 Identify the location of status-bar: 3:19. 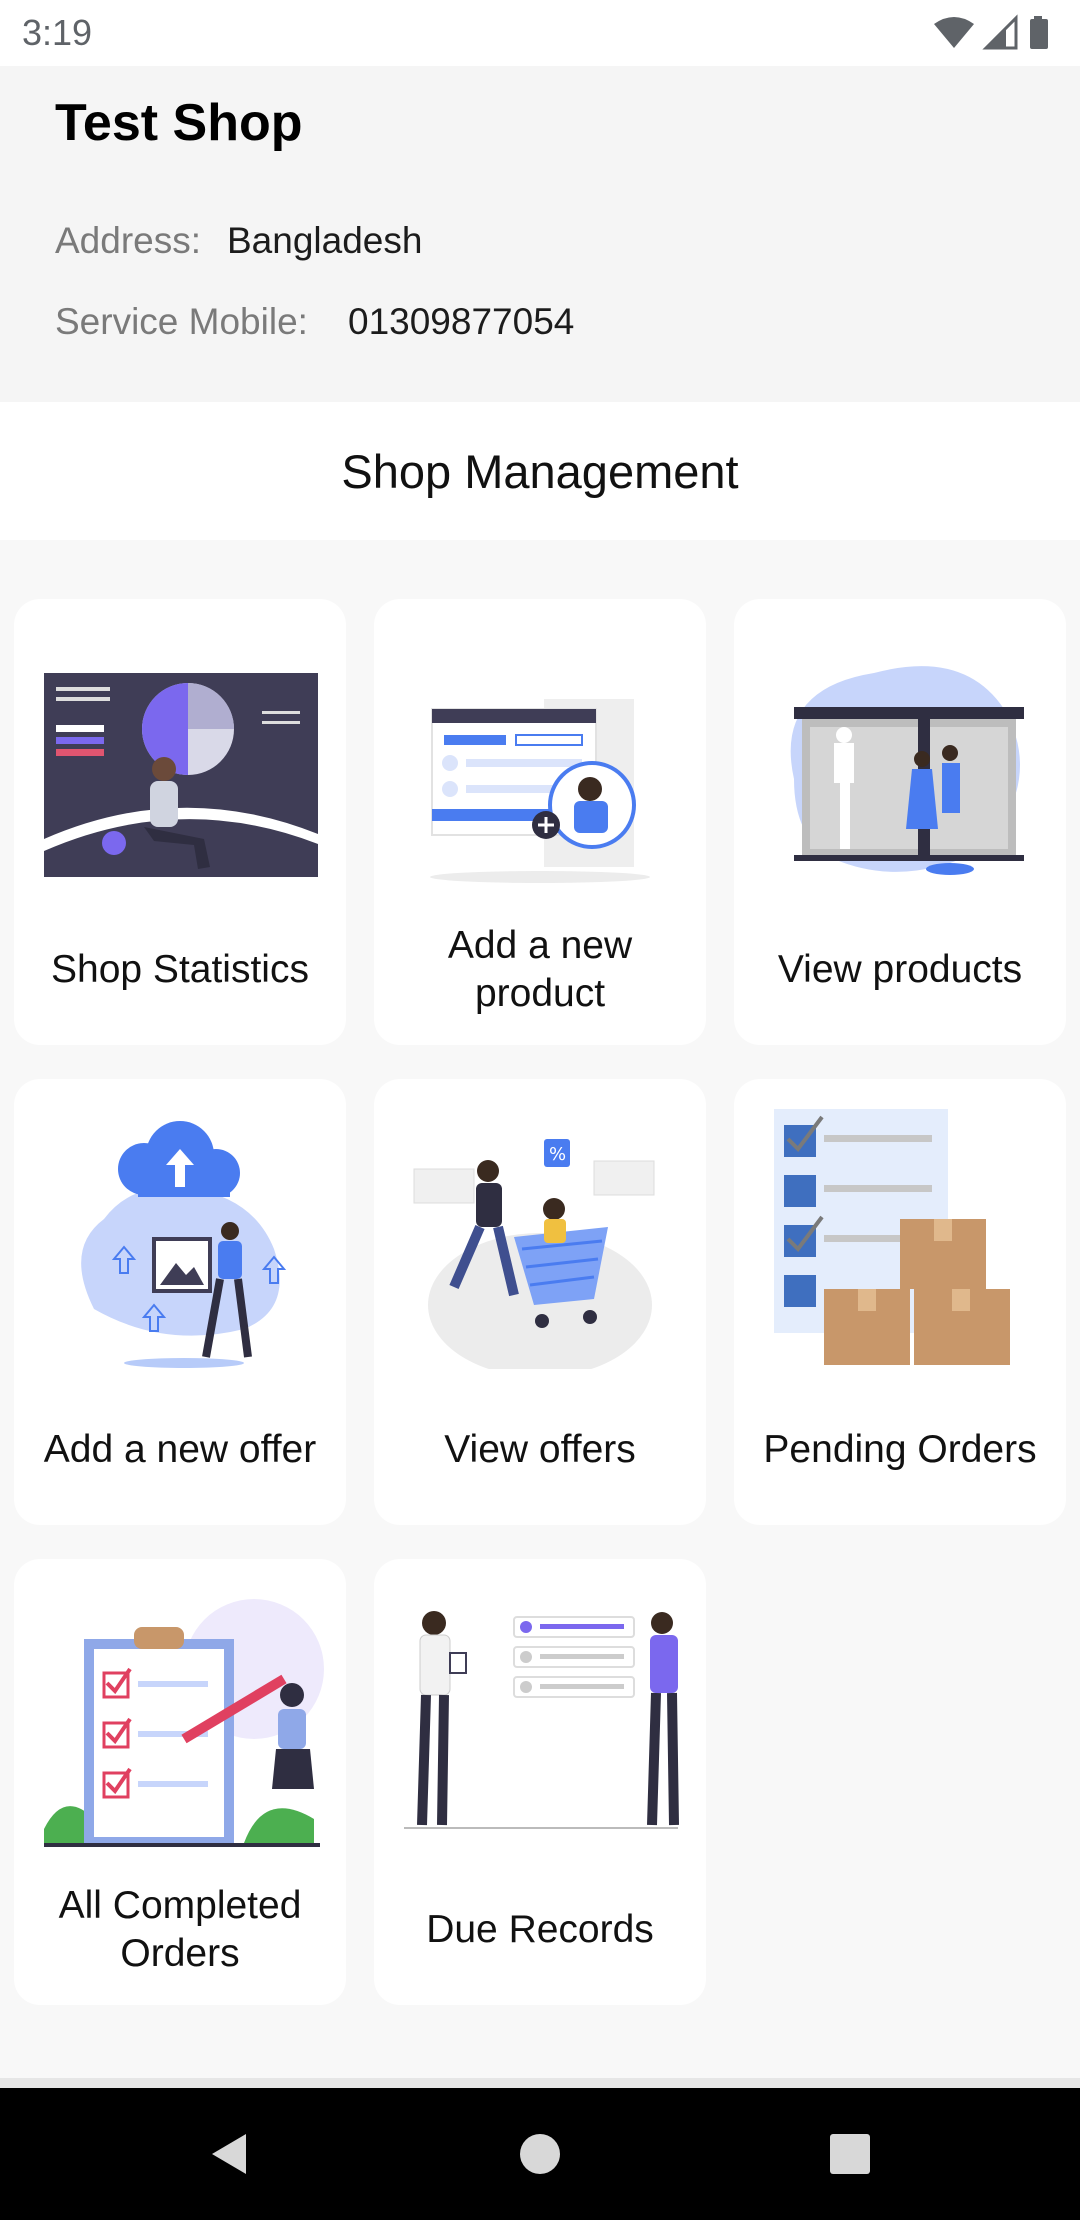
(540, 33).